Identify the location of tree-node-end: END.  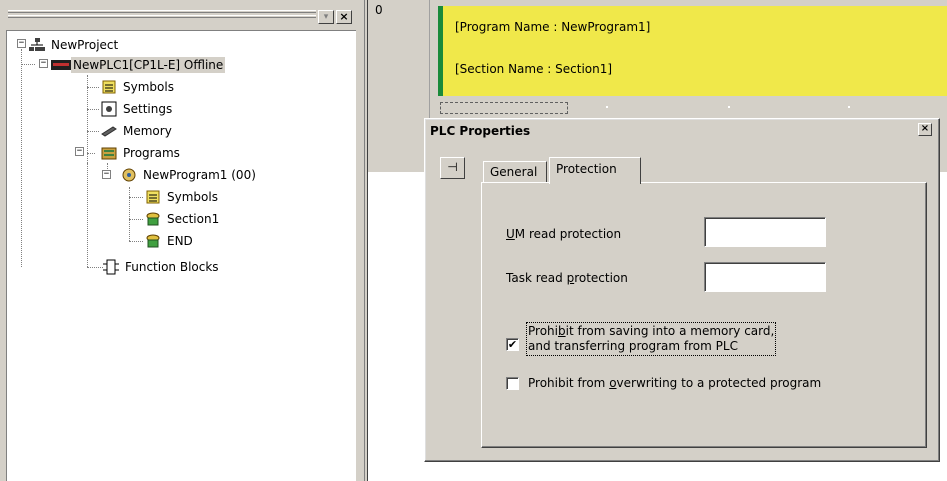
(170, 241).